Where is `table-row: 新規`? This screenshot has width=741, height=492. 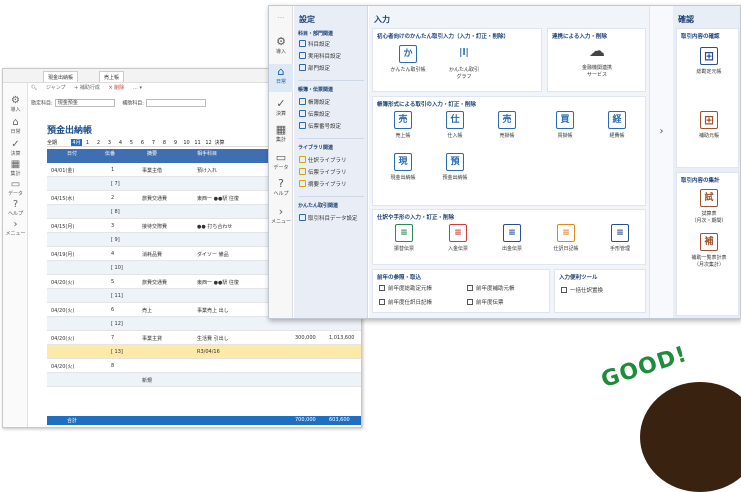
table-row: 新規 is located at coordinates (204, 380).